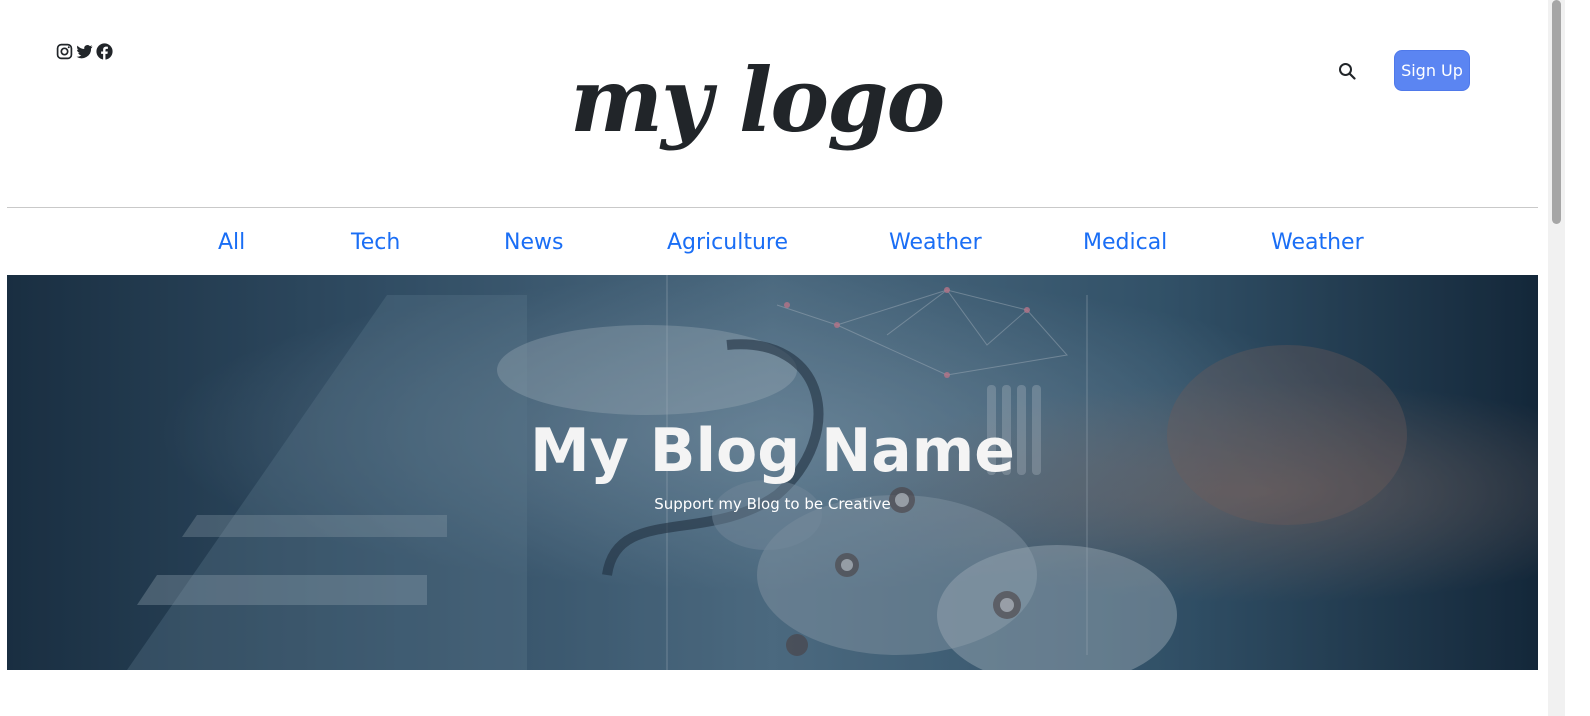 This screenshot has height=716, width=1590. What do you see at coordinates (104, 51) in the screenshot?
I see `facebook-icon` at bounding box center [104, 51].